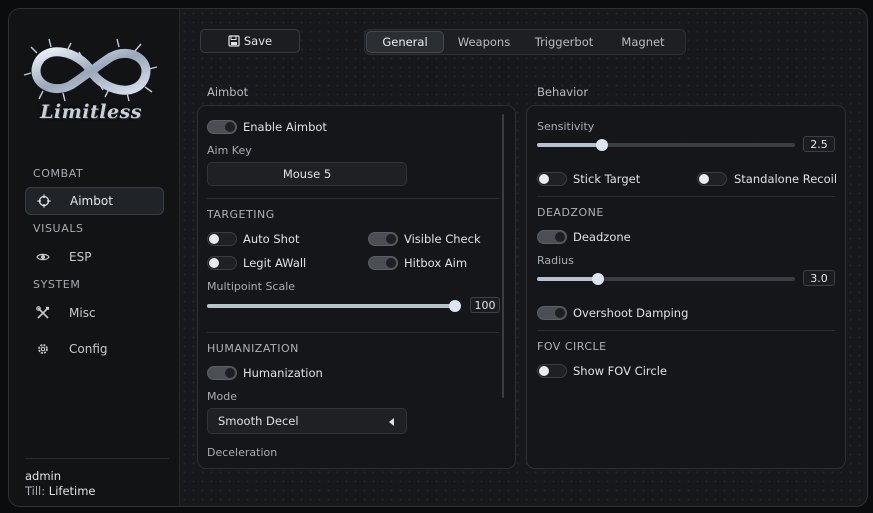 The height and width of the screenshot is (513, 873). Describe the element at coordinates (552, 237) in the screenshot. I see `deadzone-toggle` at that location.